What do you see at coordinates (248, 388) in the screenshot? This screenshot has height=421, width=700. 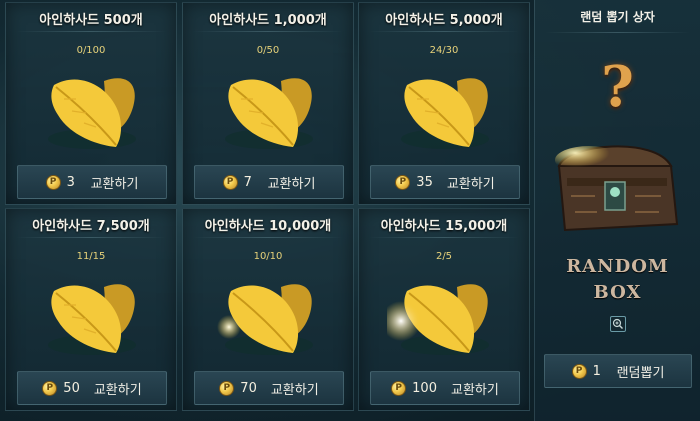 I see `price-value: 70` at bounding box center [248, 388].